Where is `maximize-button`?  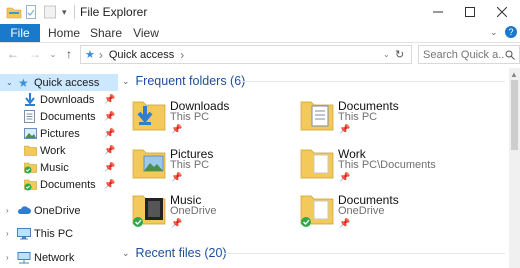 maximize-button is located at coordinates (470, 12).